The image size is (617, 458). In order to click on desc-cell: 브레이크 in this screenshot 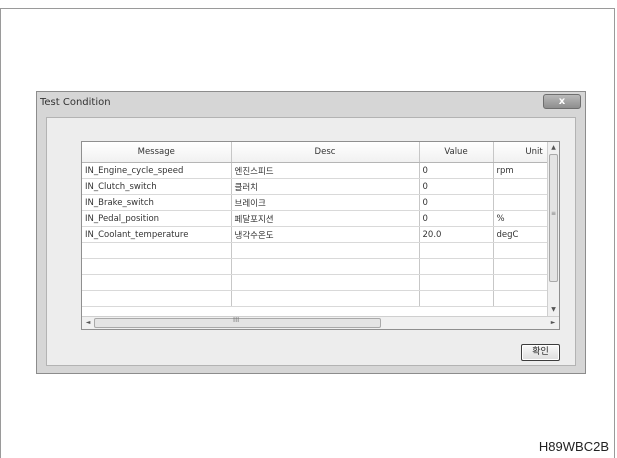, I will do `click(325, 202)`.